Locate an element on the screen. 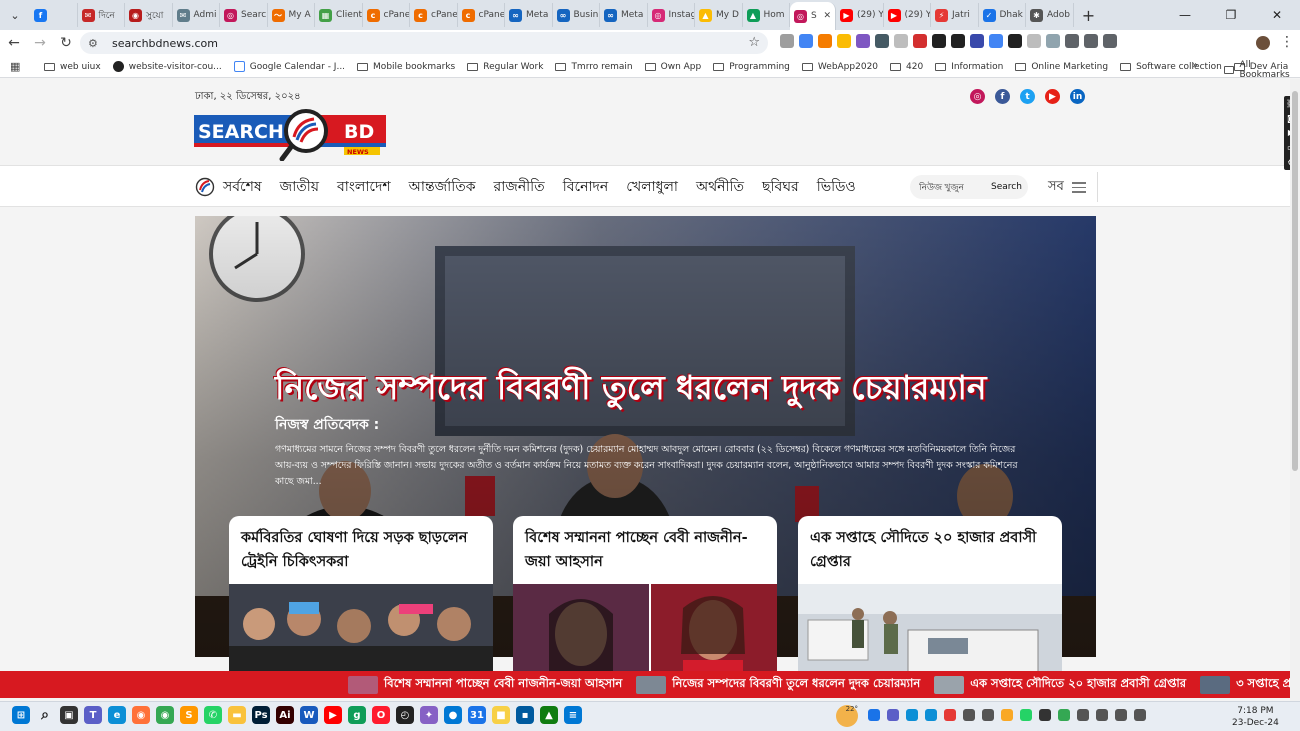 The width and height of the screenshot is (1300, 731). search-input is located at coordinates (945, 187).